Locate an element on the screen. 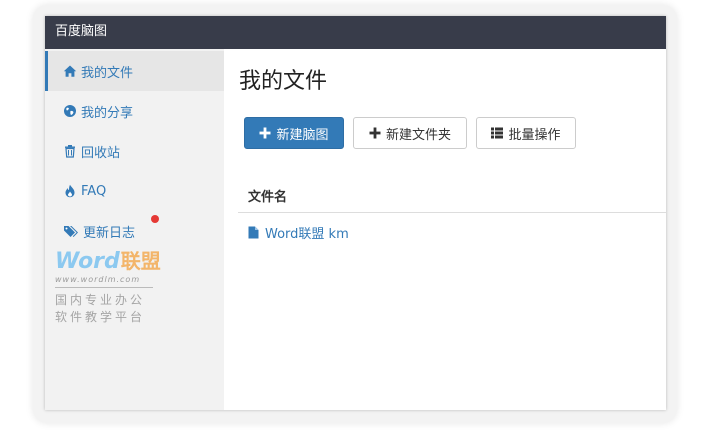 This screenshot has width=710, height=437. globe-icon is located at coordinates (70, 111).